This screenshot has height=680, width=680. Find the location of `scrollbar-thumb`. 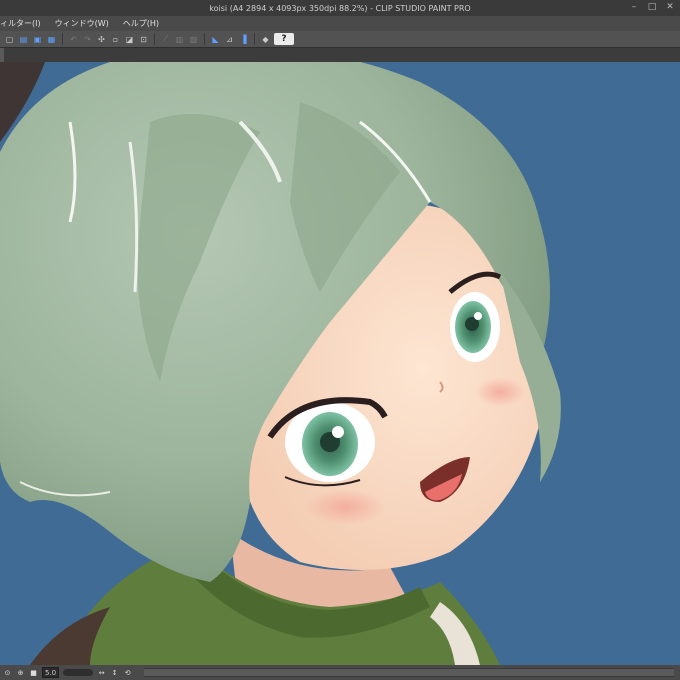

scrollbar-thumb is located at coordinates (409, 672).